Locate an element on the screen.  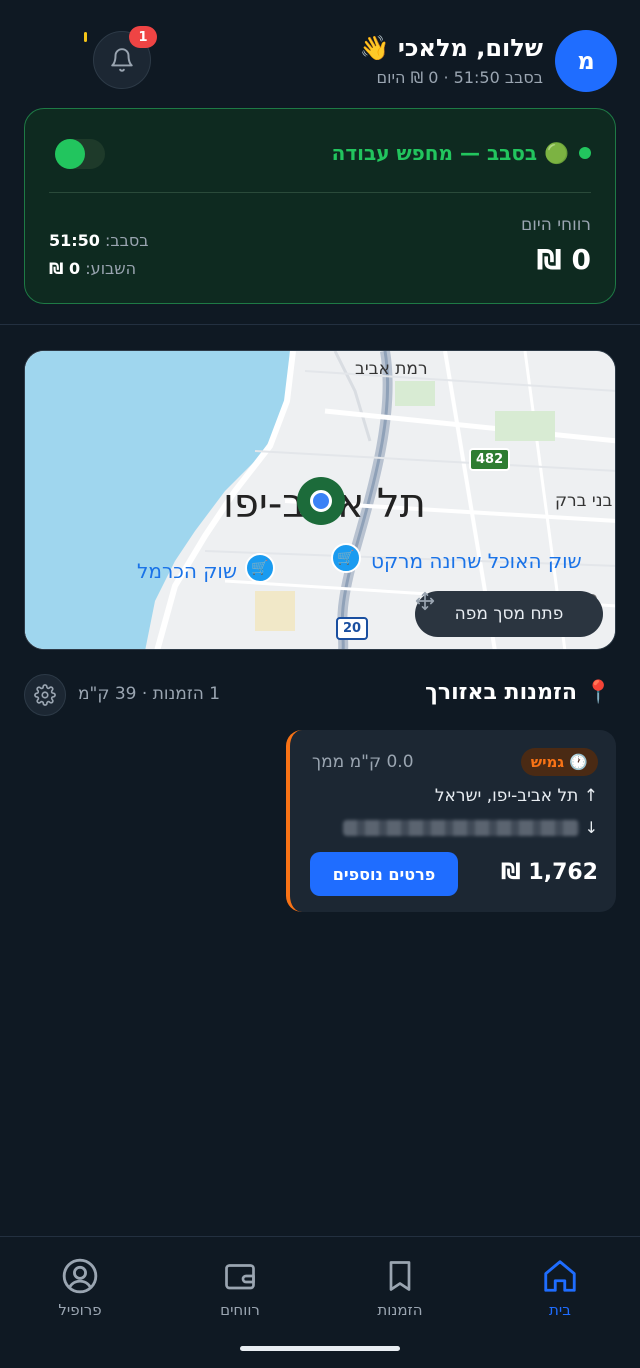
online-value: 51:50 is located at coordinates (74, 240).